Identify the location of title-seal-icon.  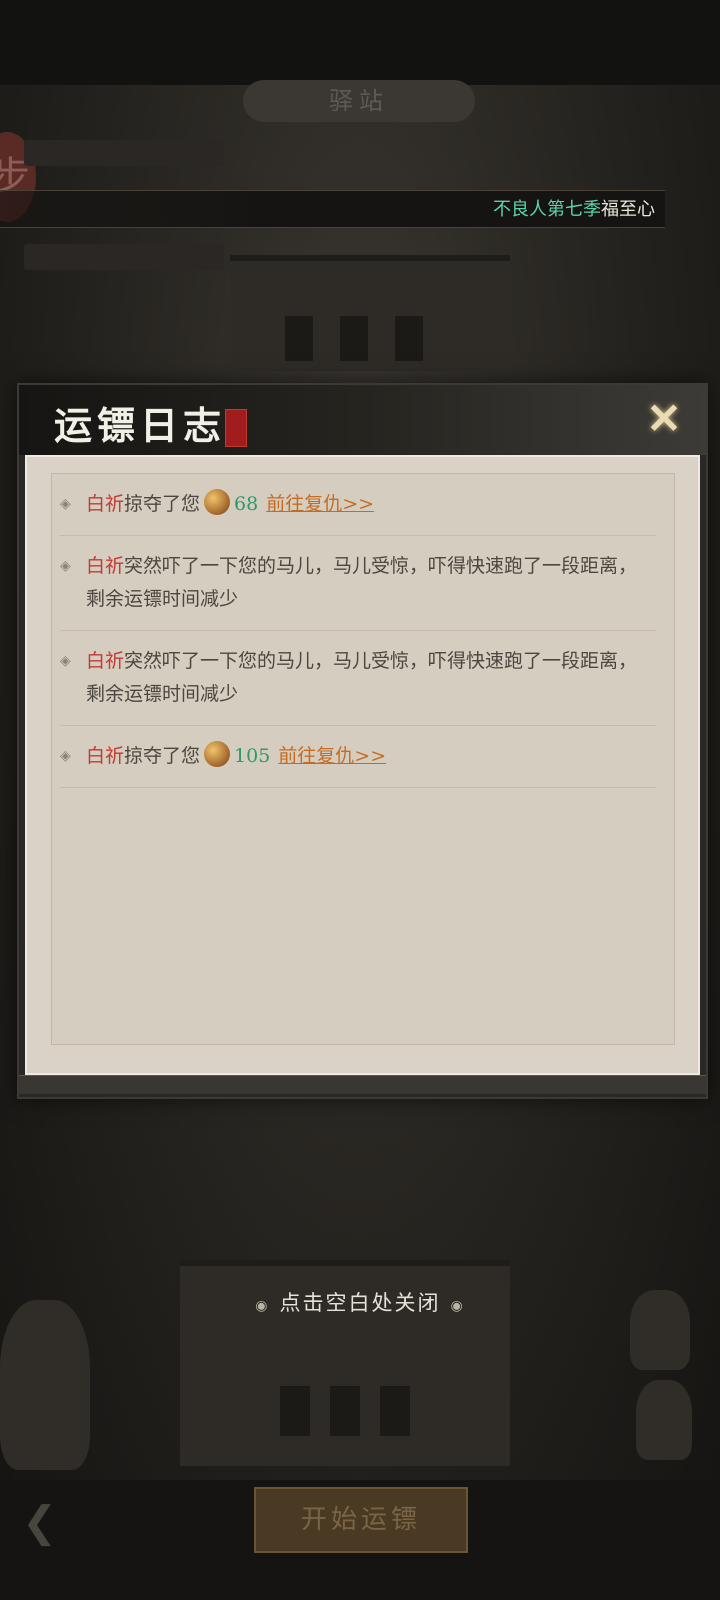
(236, 428).